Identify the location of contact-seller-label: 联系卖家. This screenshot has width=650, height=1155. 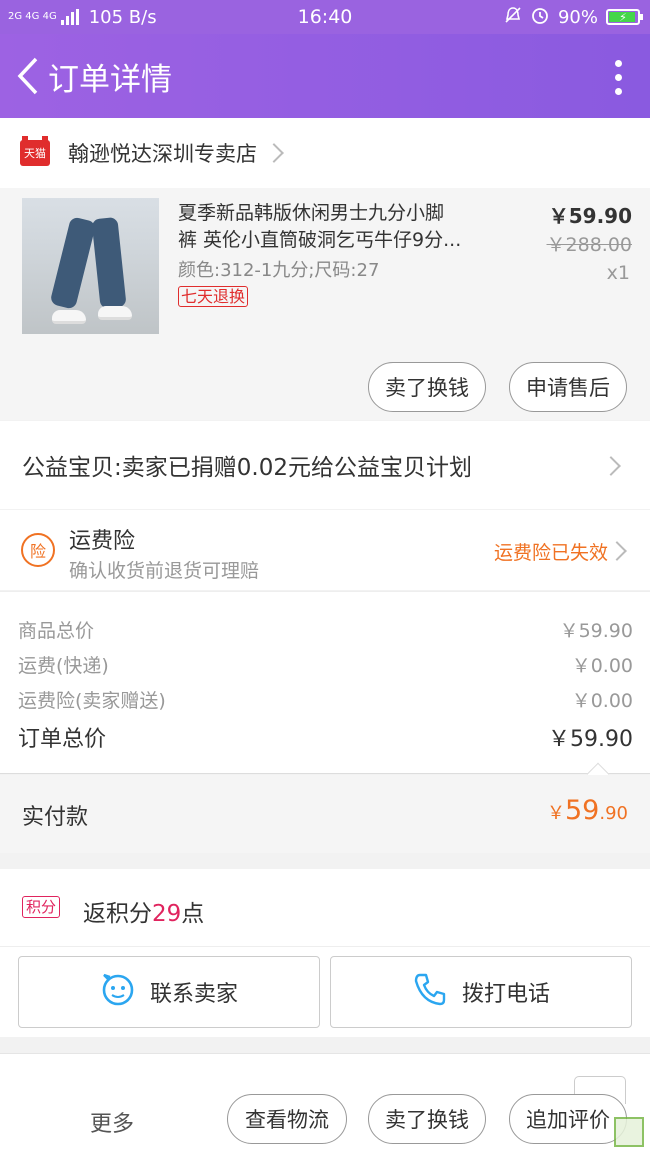
(193, 994).